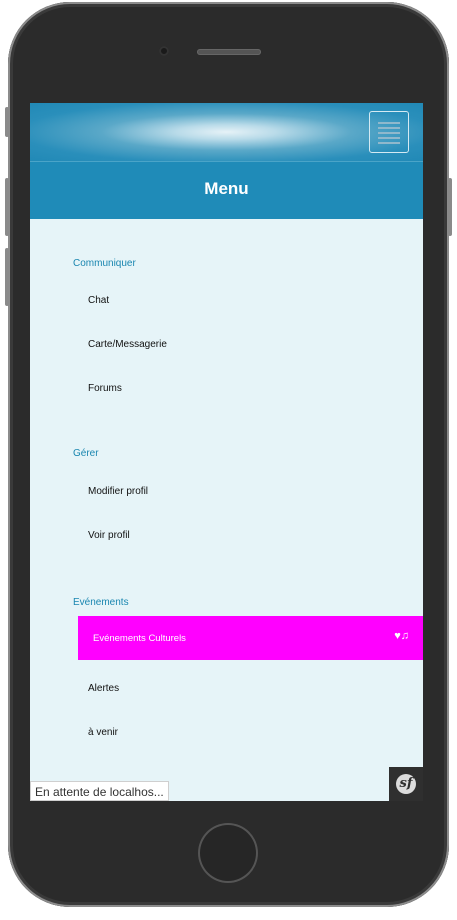 The height and width of the screenshot is (920, 457). Describe the element at coordinates (118, 491) in the screenshot. I see `menu-item-modifier-profil: Modifier profil` at that location.